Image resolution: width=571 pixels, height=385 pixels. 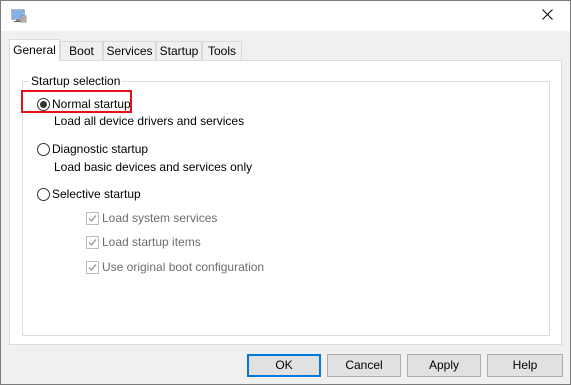 What do you see at coordinates (285, 16) in the screenshot?
I see `title-bar` at bounding box center [285, 16].